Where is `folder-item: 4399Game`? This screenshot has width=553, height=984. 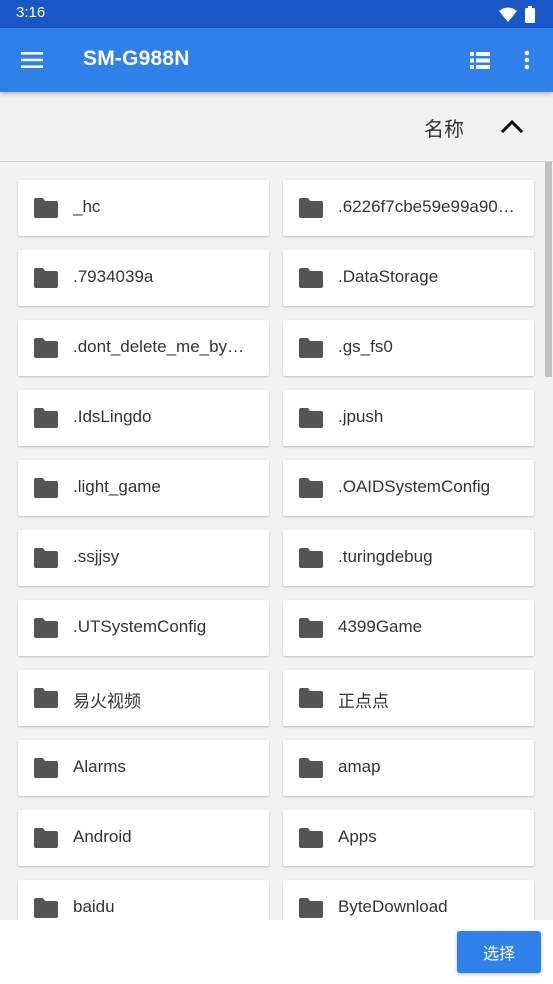
folder-item: 4399Game is located at coordinates (408, 628).